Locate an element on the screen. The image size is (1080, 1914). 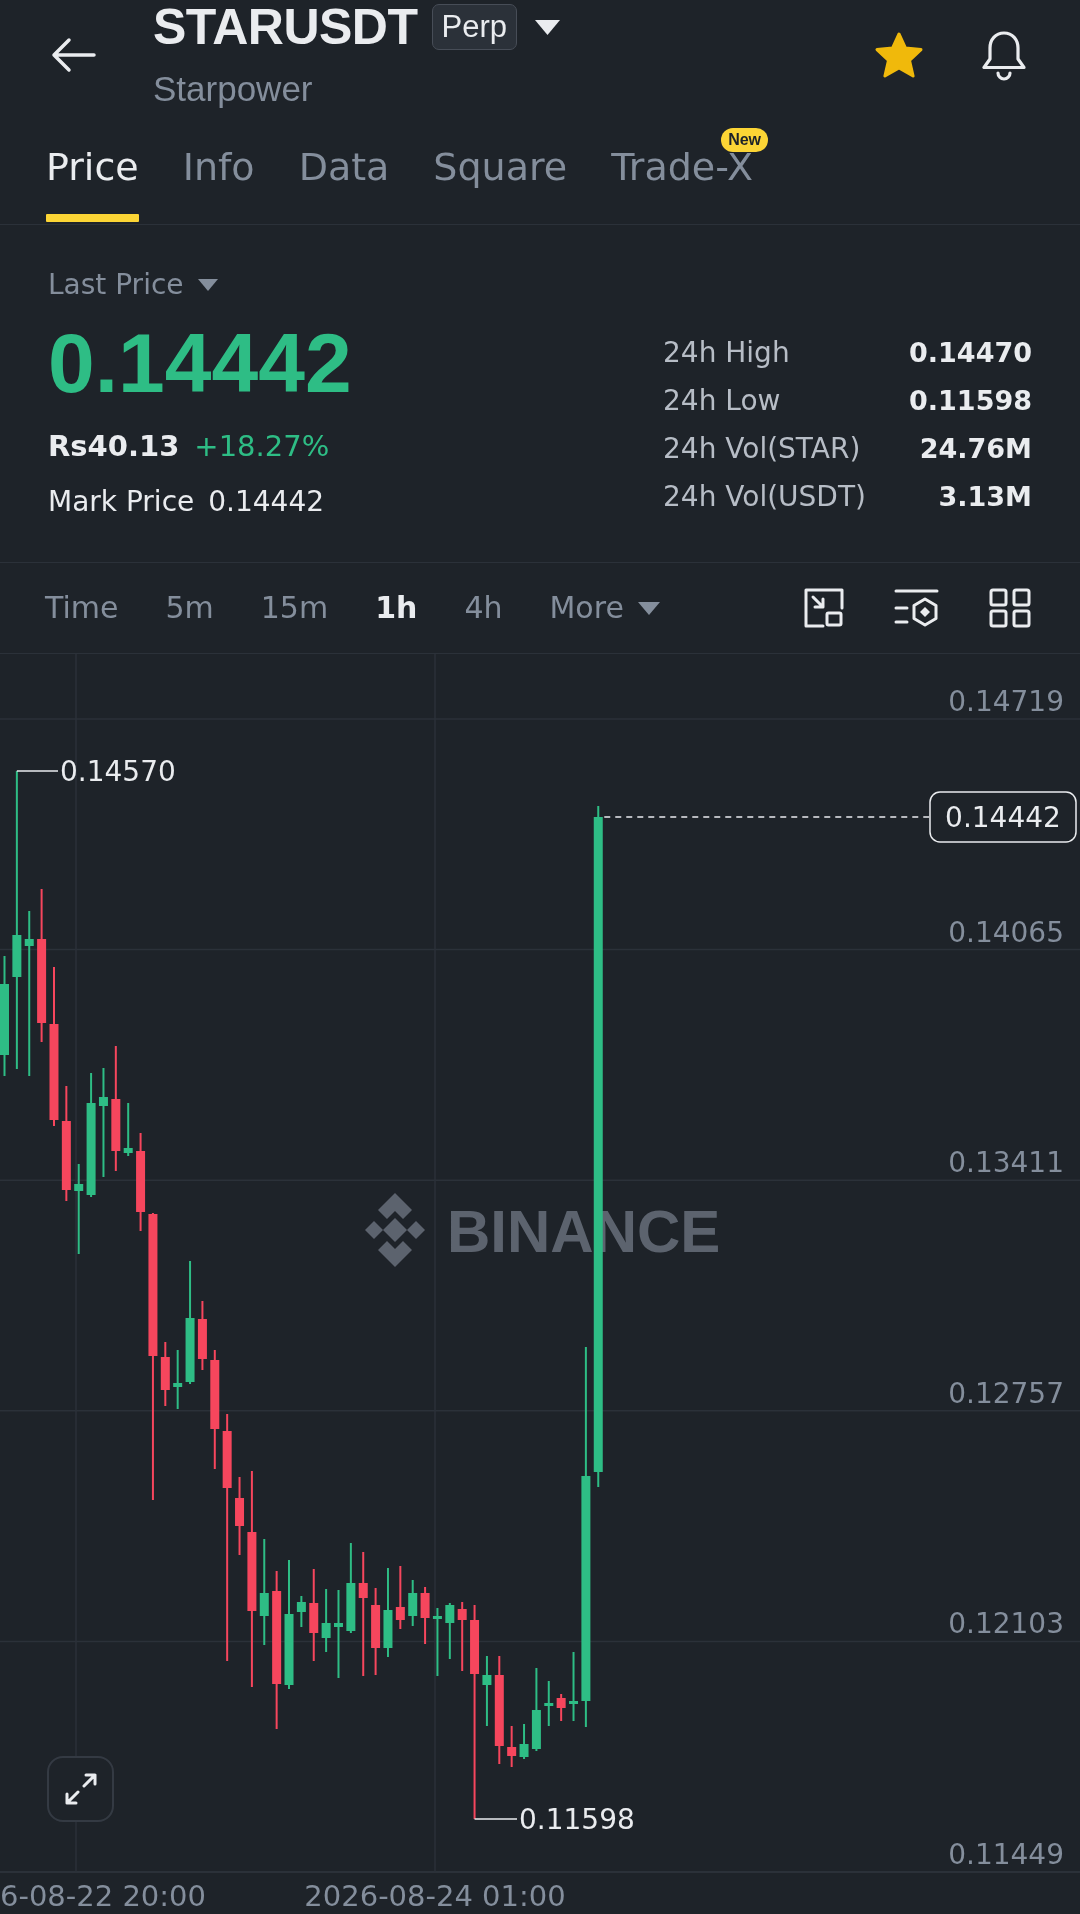
caret-icon is located at coordinates (547, 27).